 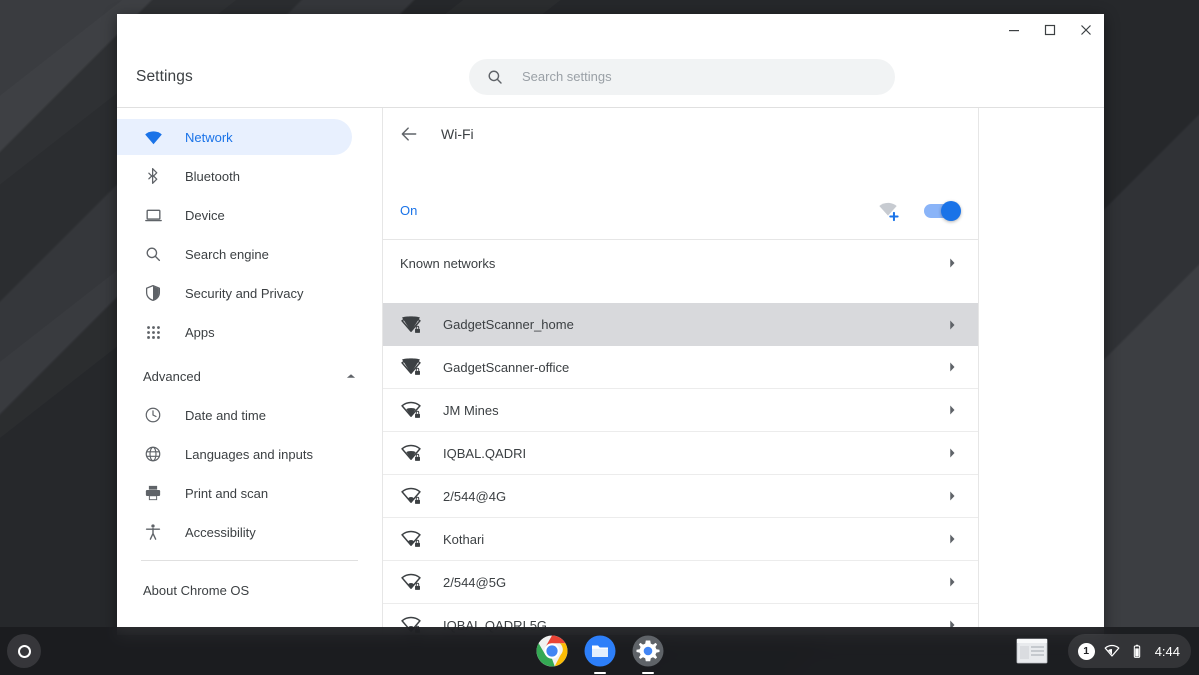 I want to click on sidebar-item-bluetooth: Bluetooth, so click(x=234, y=176).